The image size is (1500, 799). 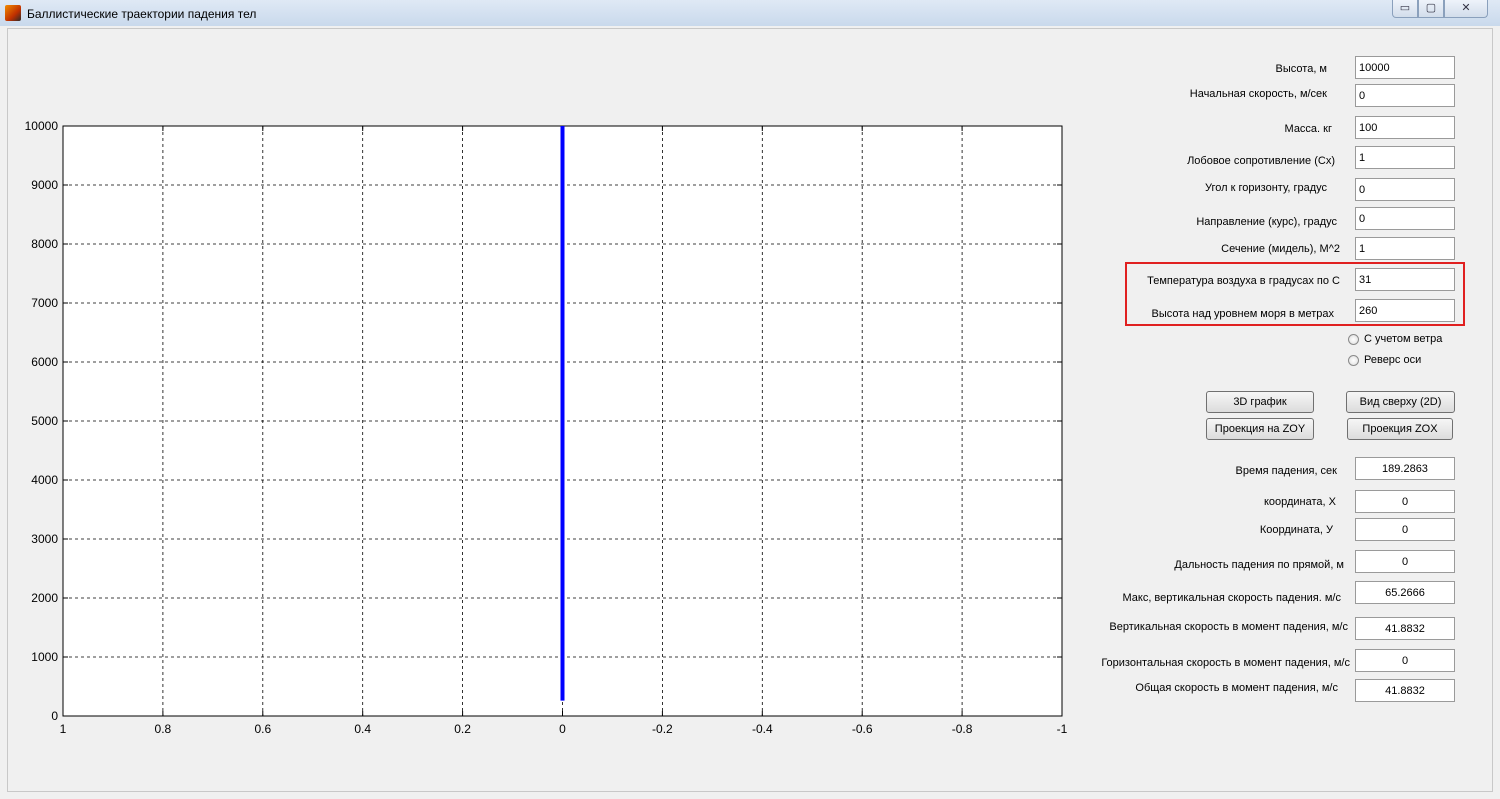 I want to click on wind-option: С учетом ветра, so click(x=1395, y=339).